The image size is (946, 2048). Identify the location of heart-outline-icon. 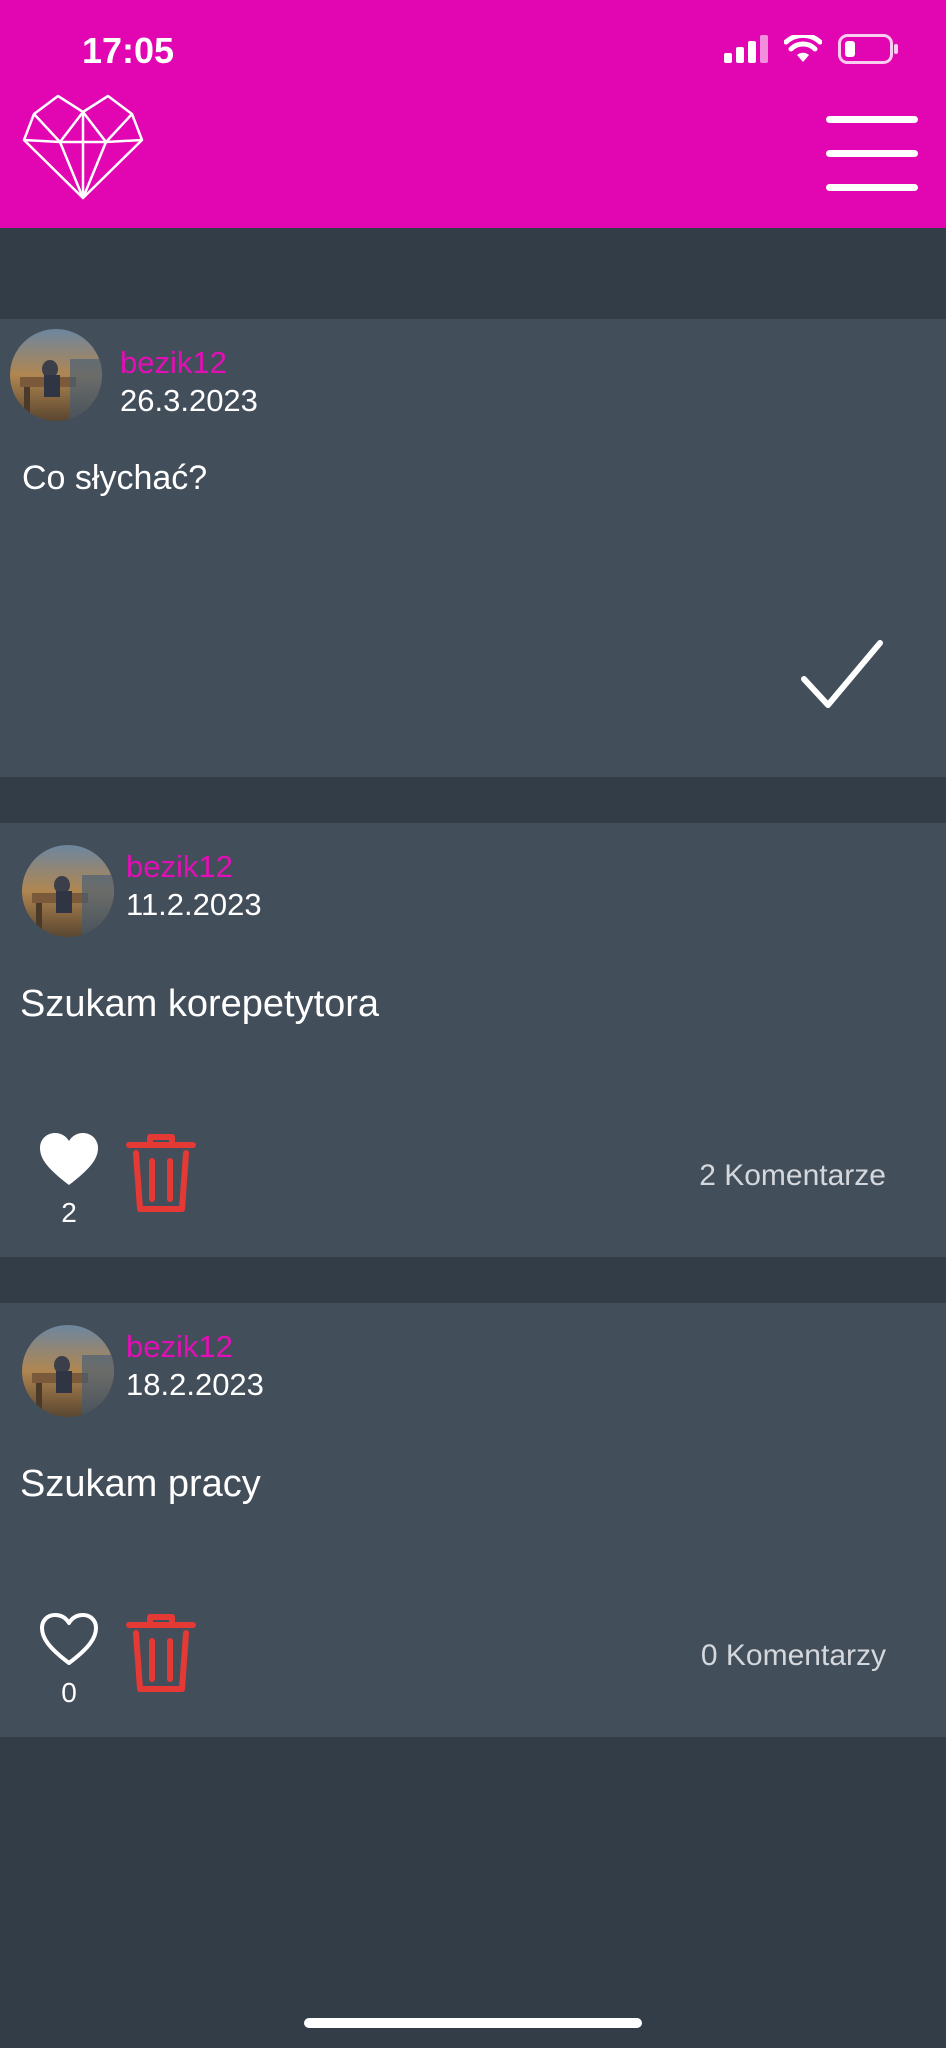
(69, 1639).